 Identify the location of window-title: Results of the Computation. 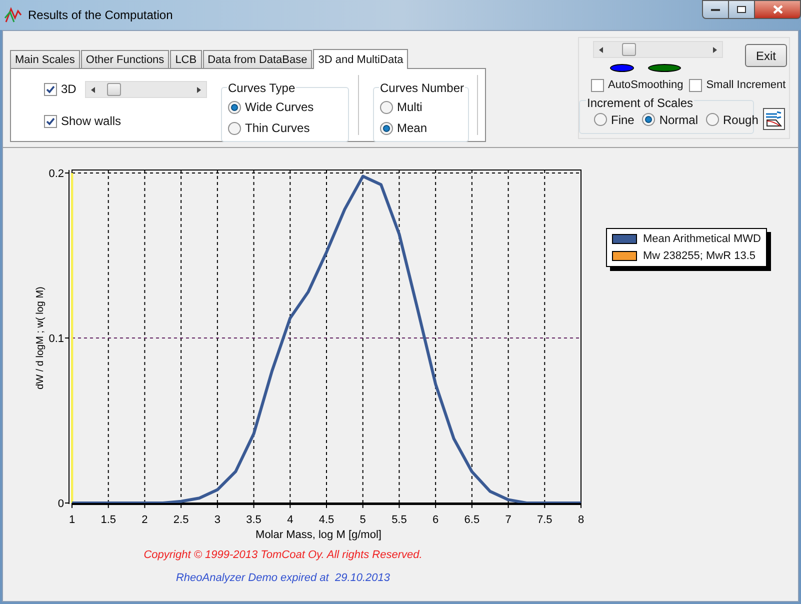
(100, 15).